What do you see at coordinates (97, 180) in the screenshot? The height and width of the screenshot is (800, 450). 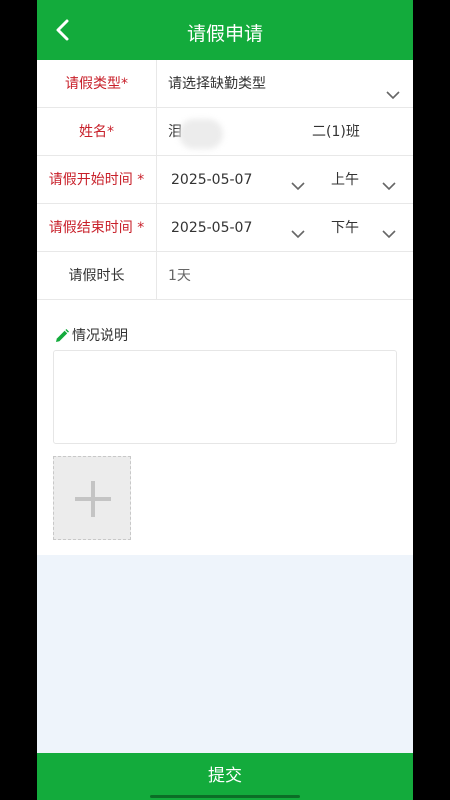 I see `start-time-label: 请假开始时间 *` at bounding box center [97, 180].